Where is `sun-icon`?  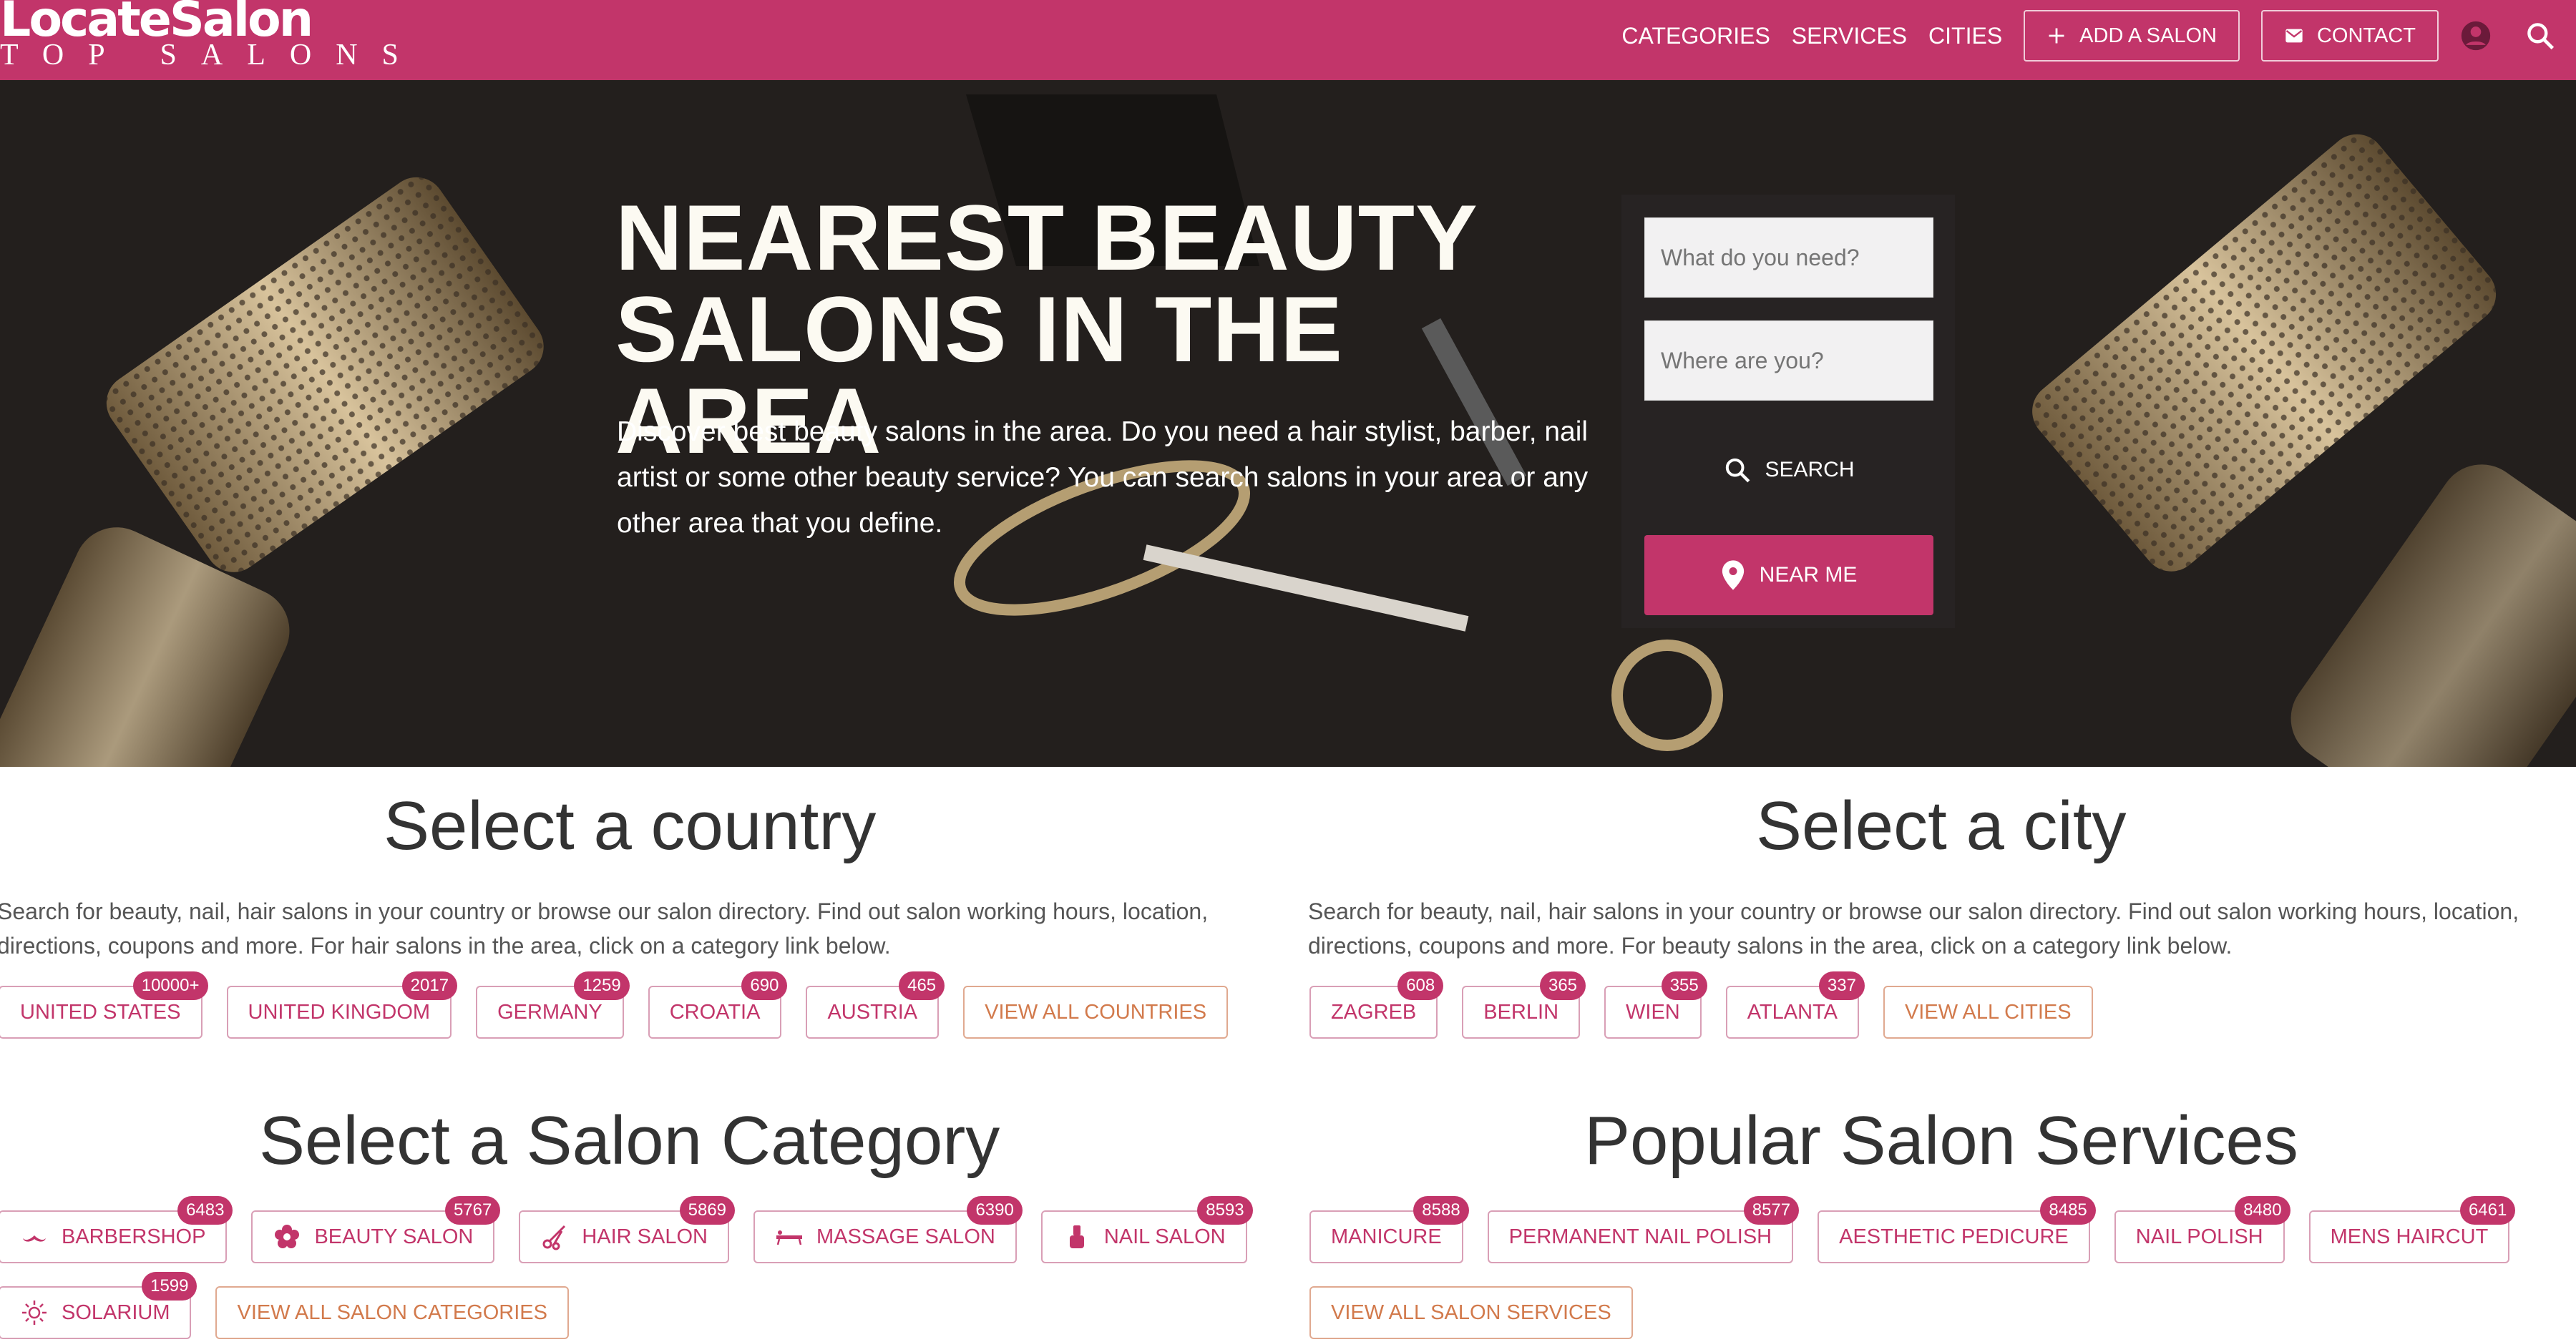
sun-icon is located at coordinates (34, 1313).